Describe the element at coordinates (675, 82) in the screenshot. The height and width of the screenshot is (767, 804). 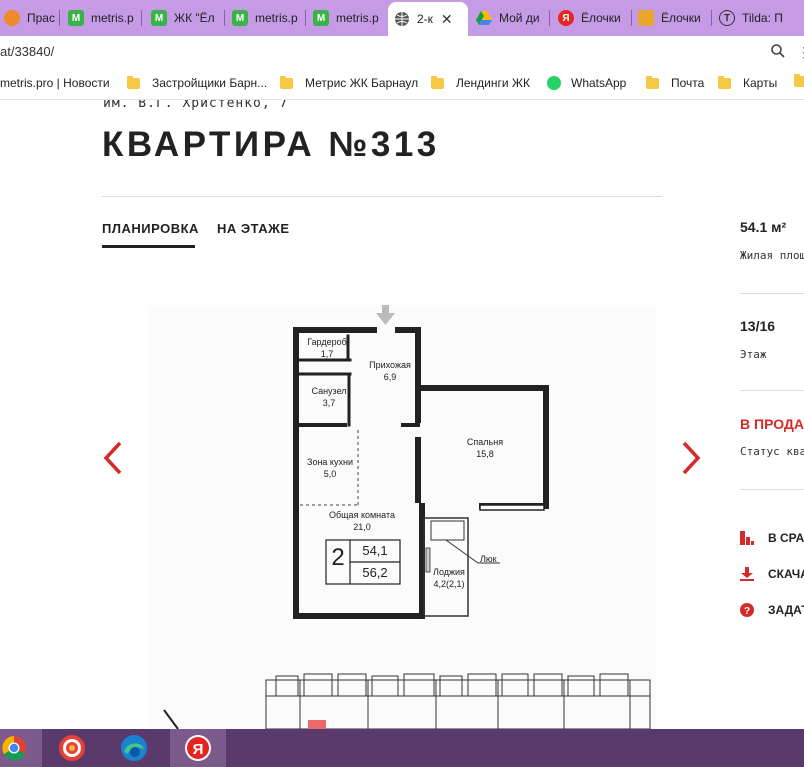
I see `bookmark-mail: Почта` at that location.